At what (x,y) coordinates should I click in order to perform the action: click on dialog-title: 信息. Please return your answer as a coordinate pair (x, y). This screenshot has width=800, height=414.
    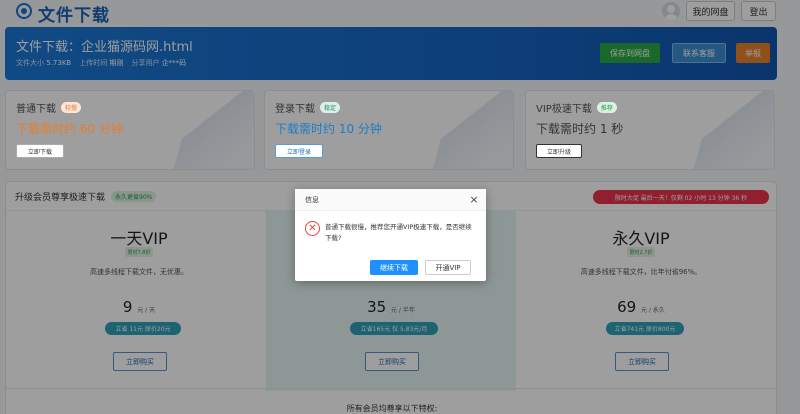
    Looking at the image, I should click on (312, 200).